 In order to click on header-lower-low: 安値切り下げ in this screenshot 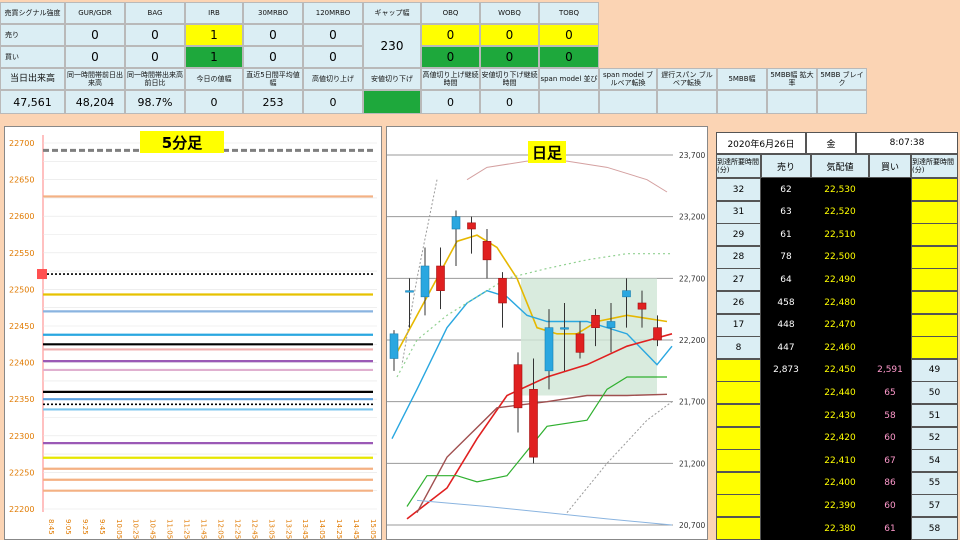, I will do `click(392, 79)`.